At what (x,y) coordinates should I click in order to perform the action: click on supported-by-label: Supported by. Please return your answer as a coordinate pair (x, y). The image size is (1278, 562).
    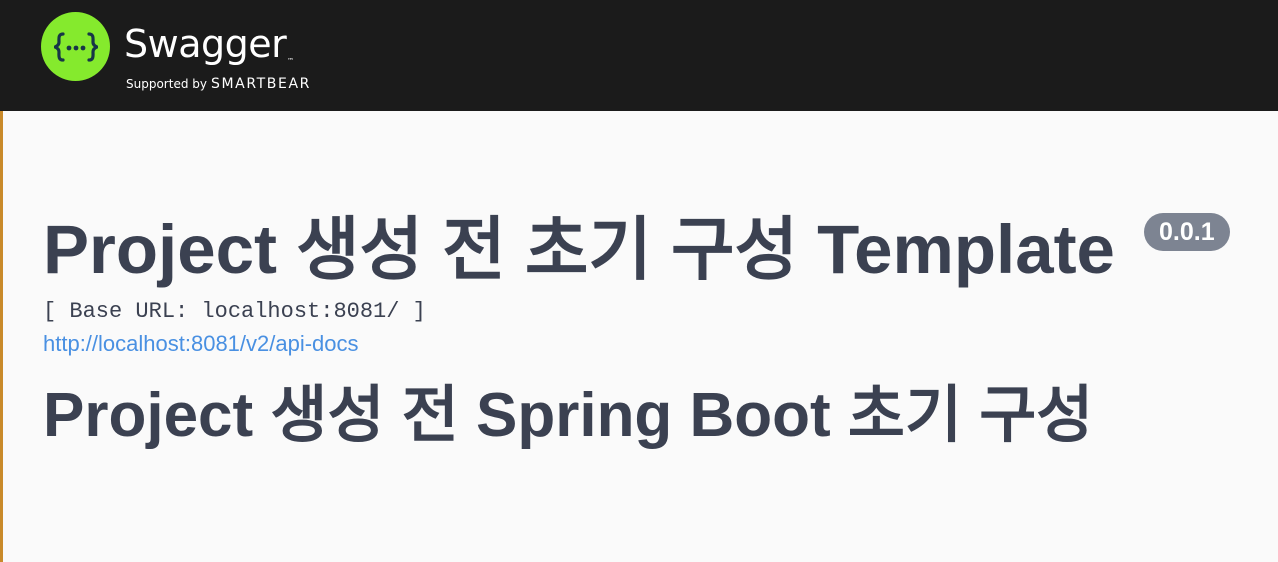
    Looking at the image, I should click on (166, 84).